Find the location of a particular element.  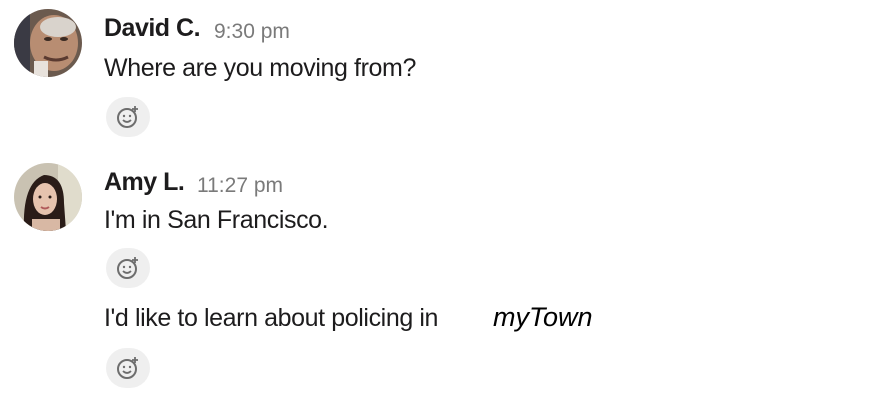

message-text: Where are you moving from? is located at coordinates (260, 68).